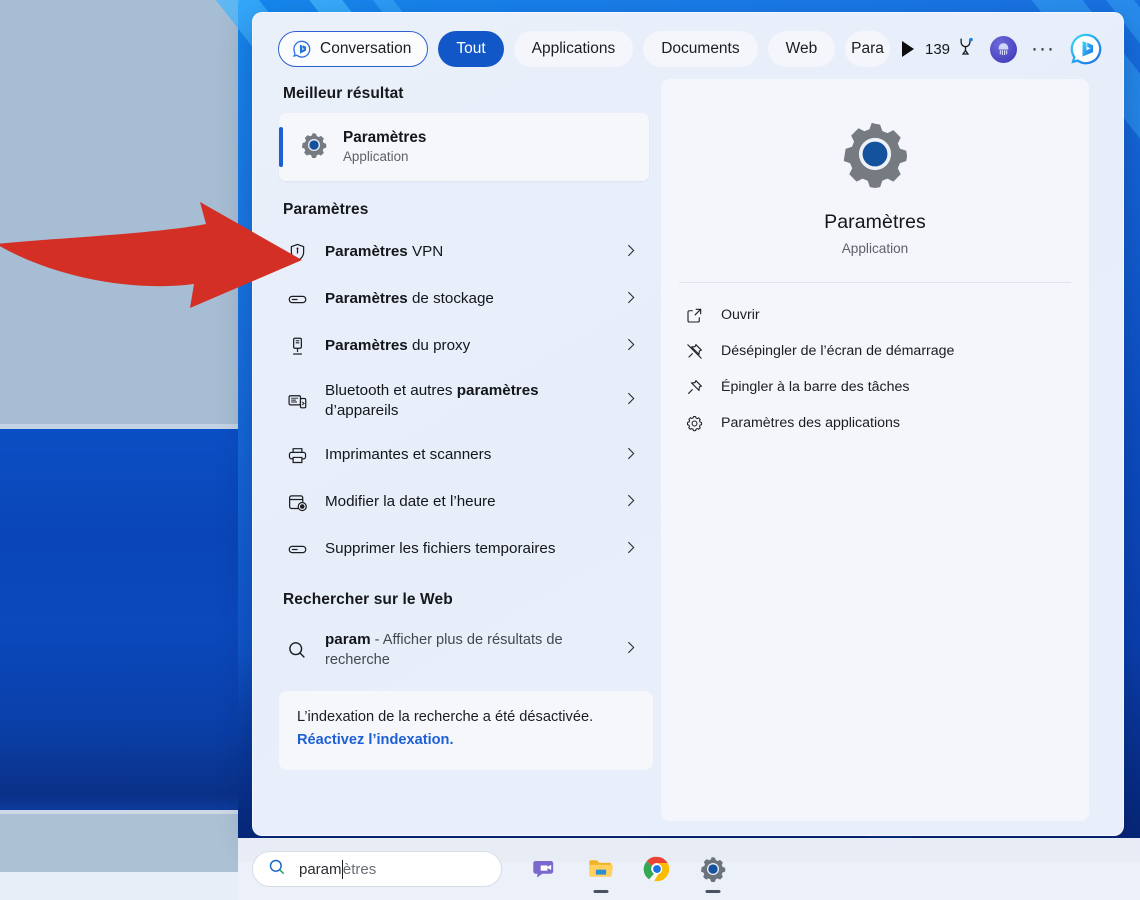 This screenshot has height=900, width=1140. Describe the element at coordinates (366, 48) in the screenshot. I see `tab-conversation-label: Conversation` at that location.